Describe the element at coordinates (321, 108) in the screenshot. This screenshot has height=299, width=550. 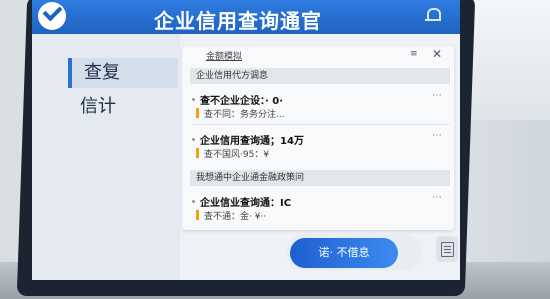
I see `result-card: 查不企业企设：· 0· 查不同：务务分注... ⋯` at that location.